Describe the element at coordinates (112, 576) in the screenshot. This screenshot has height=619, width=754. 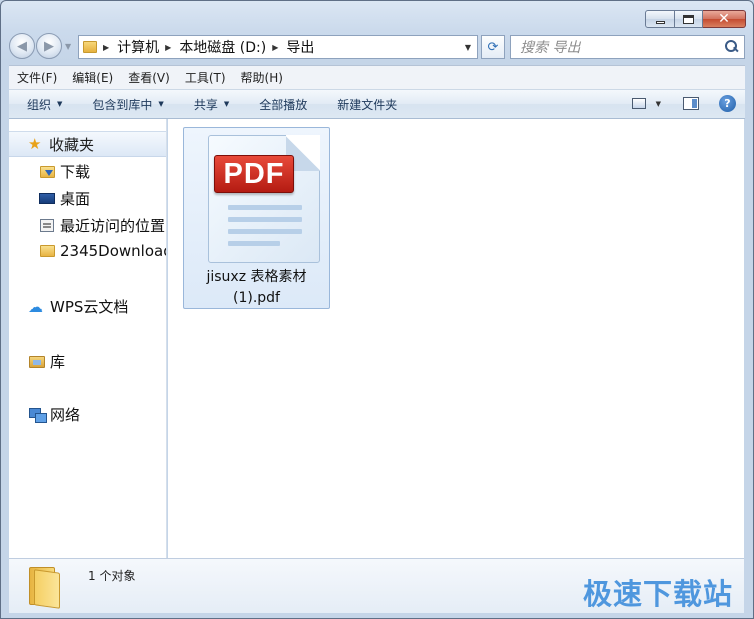
I see `item-count: 1 个对象` at that location.